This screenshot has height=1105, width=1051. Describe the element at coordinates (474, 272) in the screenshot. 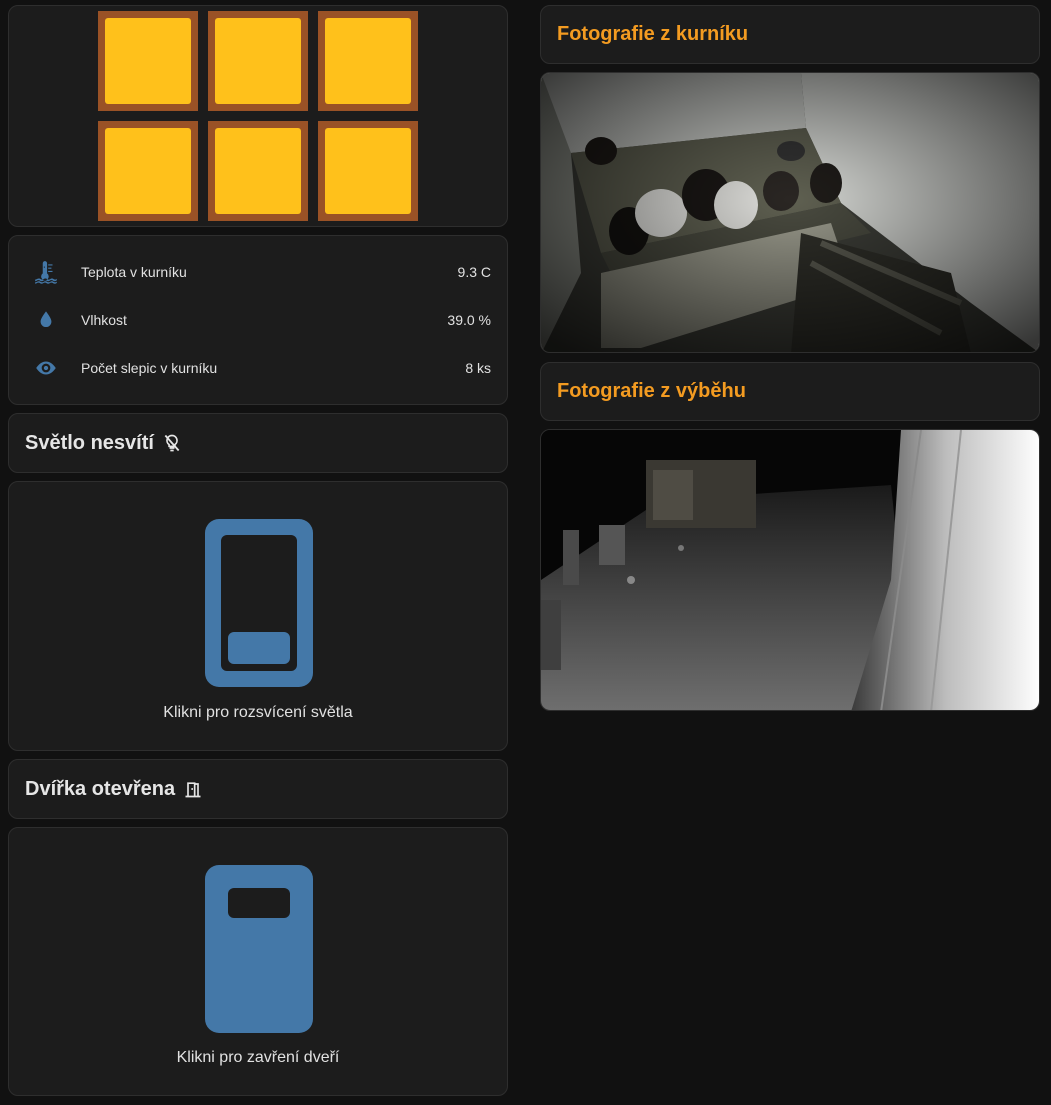

I see `sensor-value: 9.3 C` at that location.